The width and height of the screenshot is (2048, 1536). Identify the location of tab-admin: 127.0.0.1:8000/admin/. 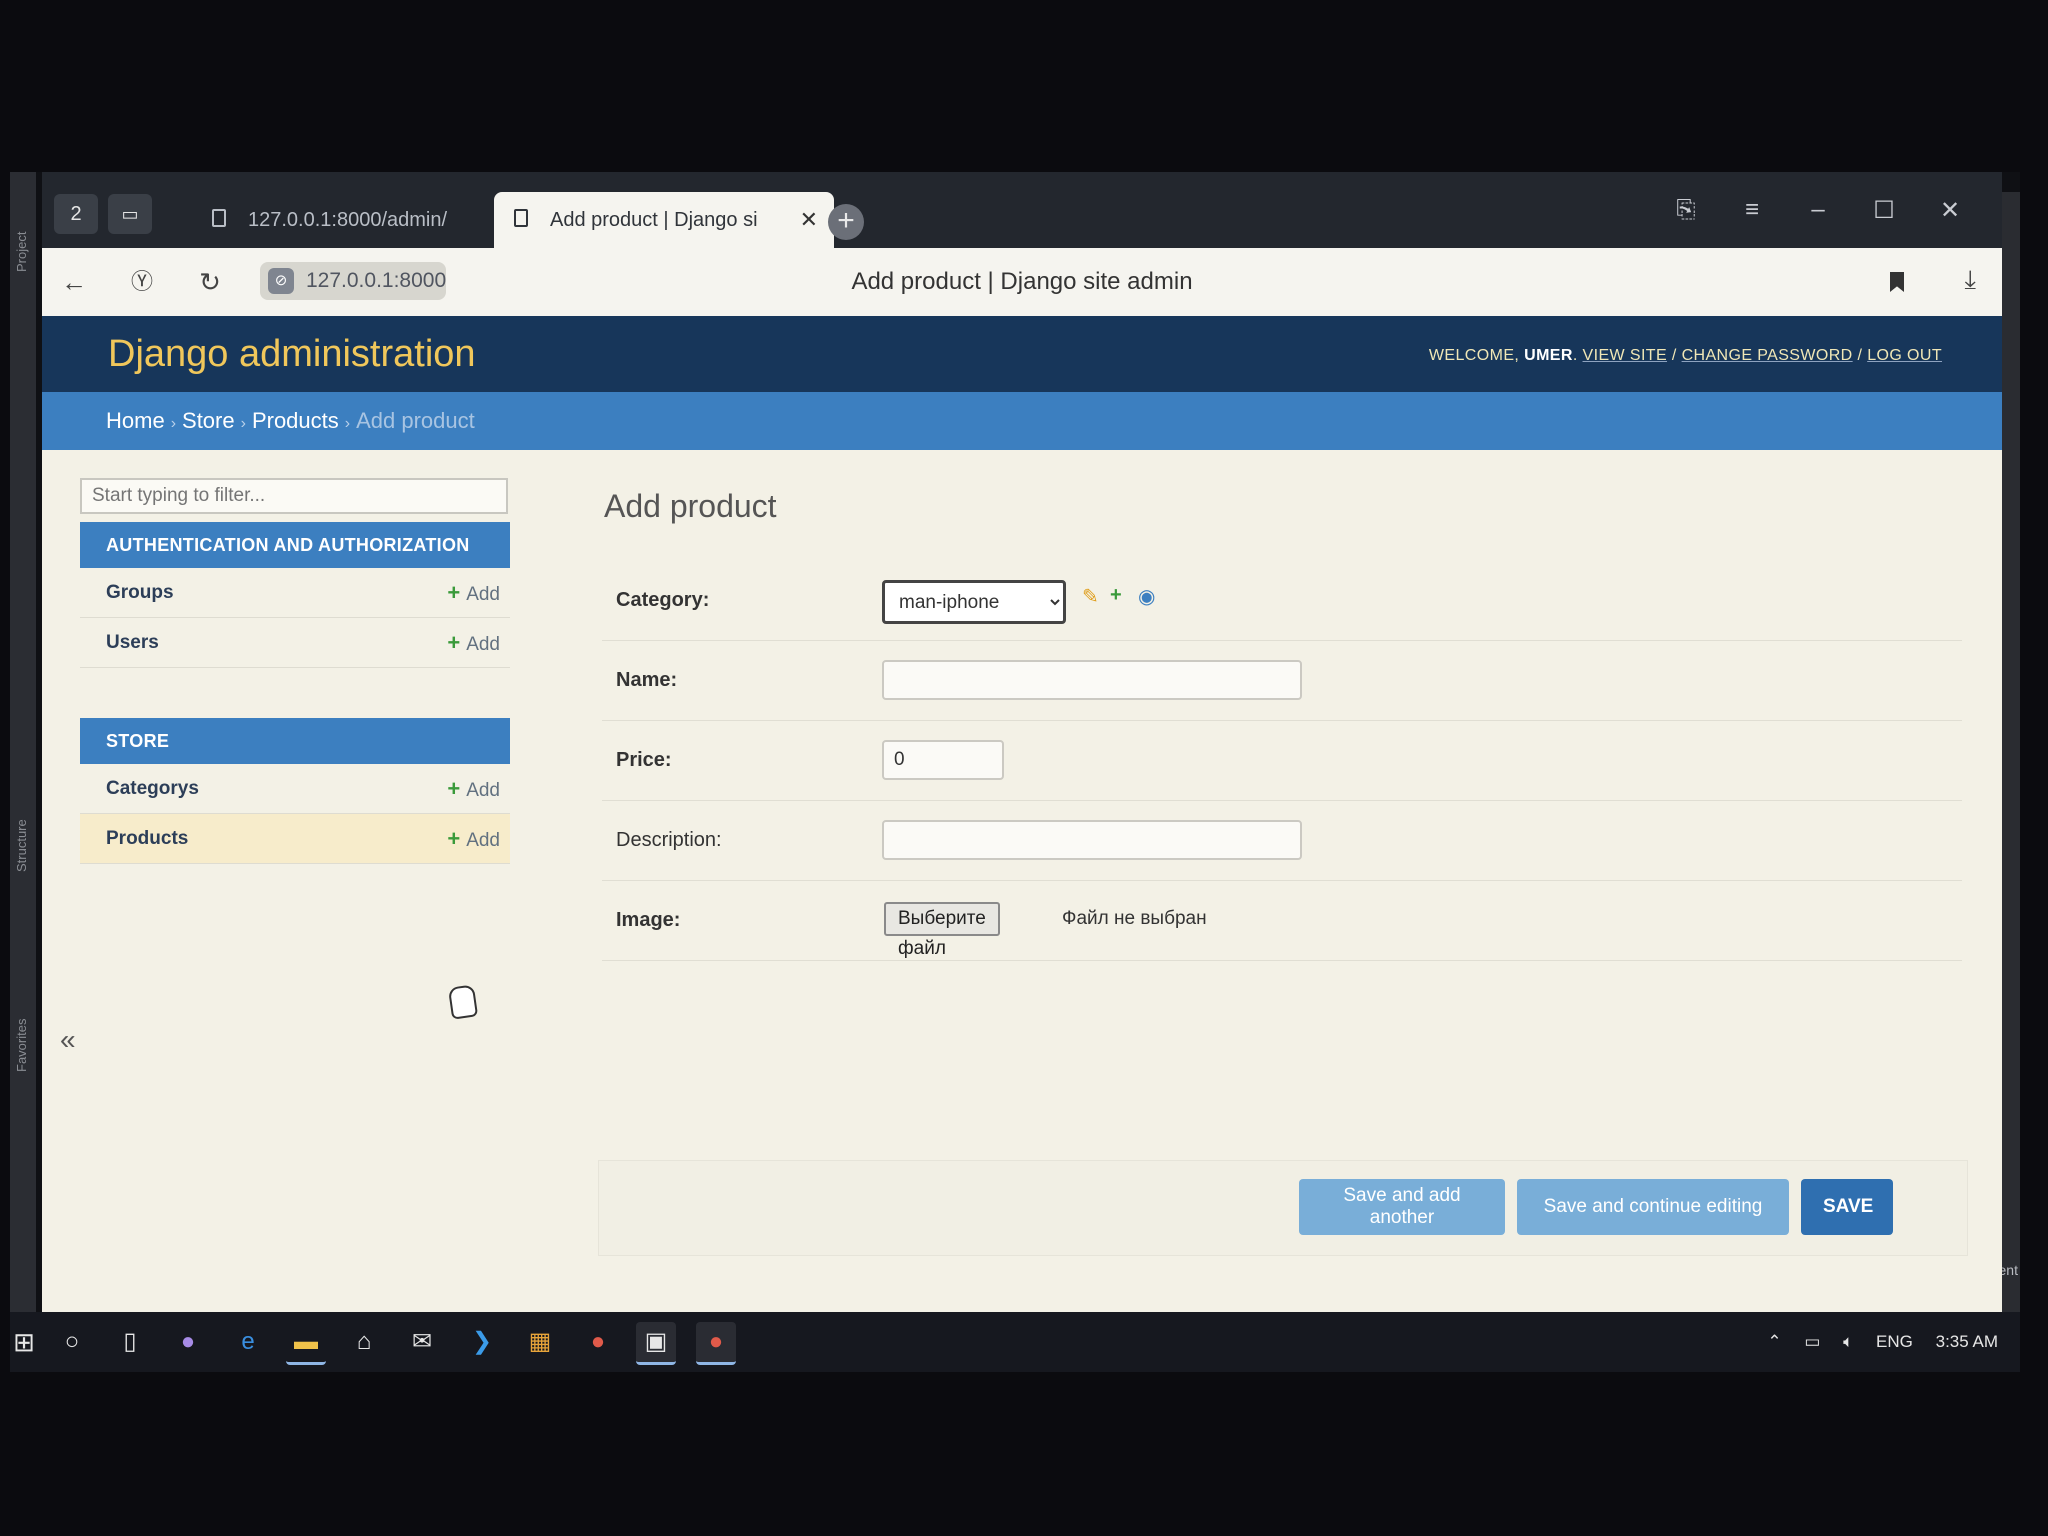
(342, 220).